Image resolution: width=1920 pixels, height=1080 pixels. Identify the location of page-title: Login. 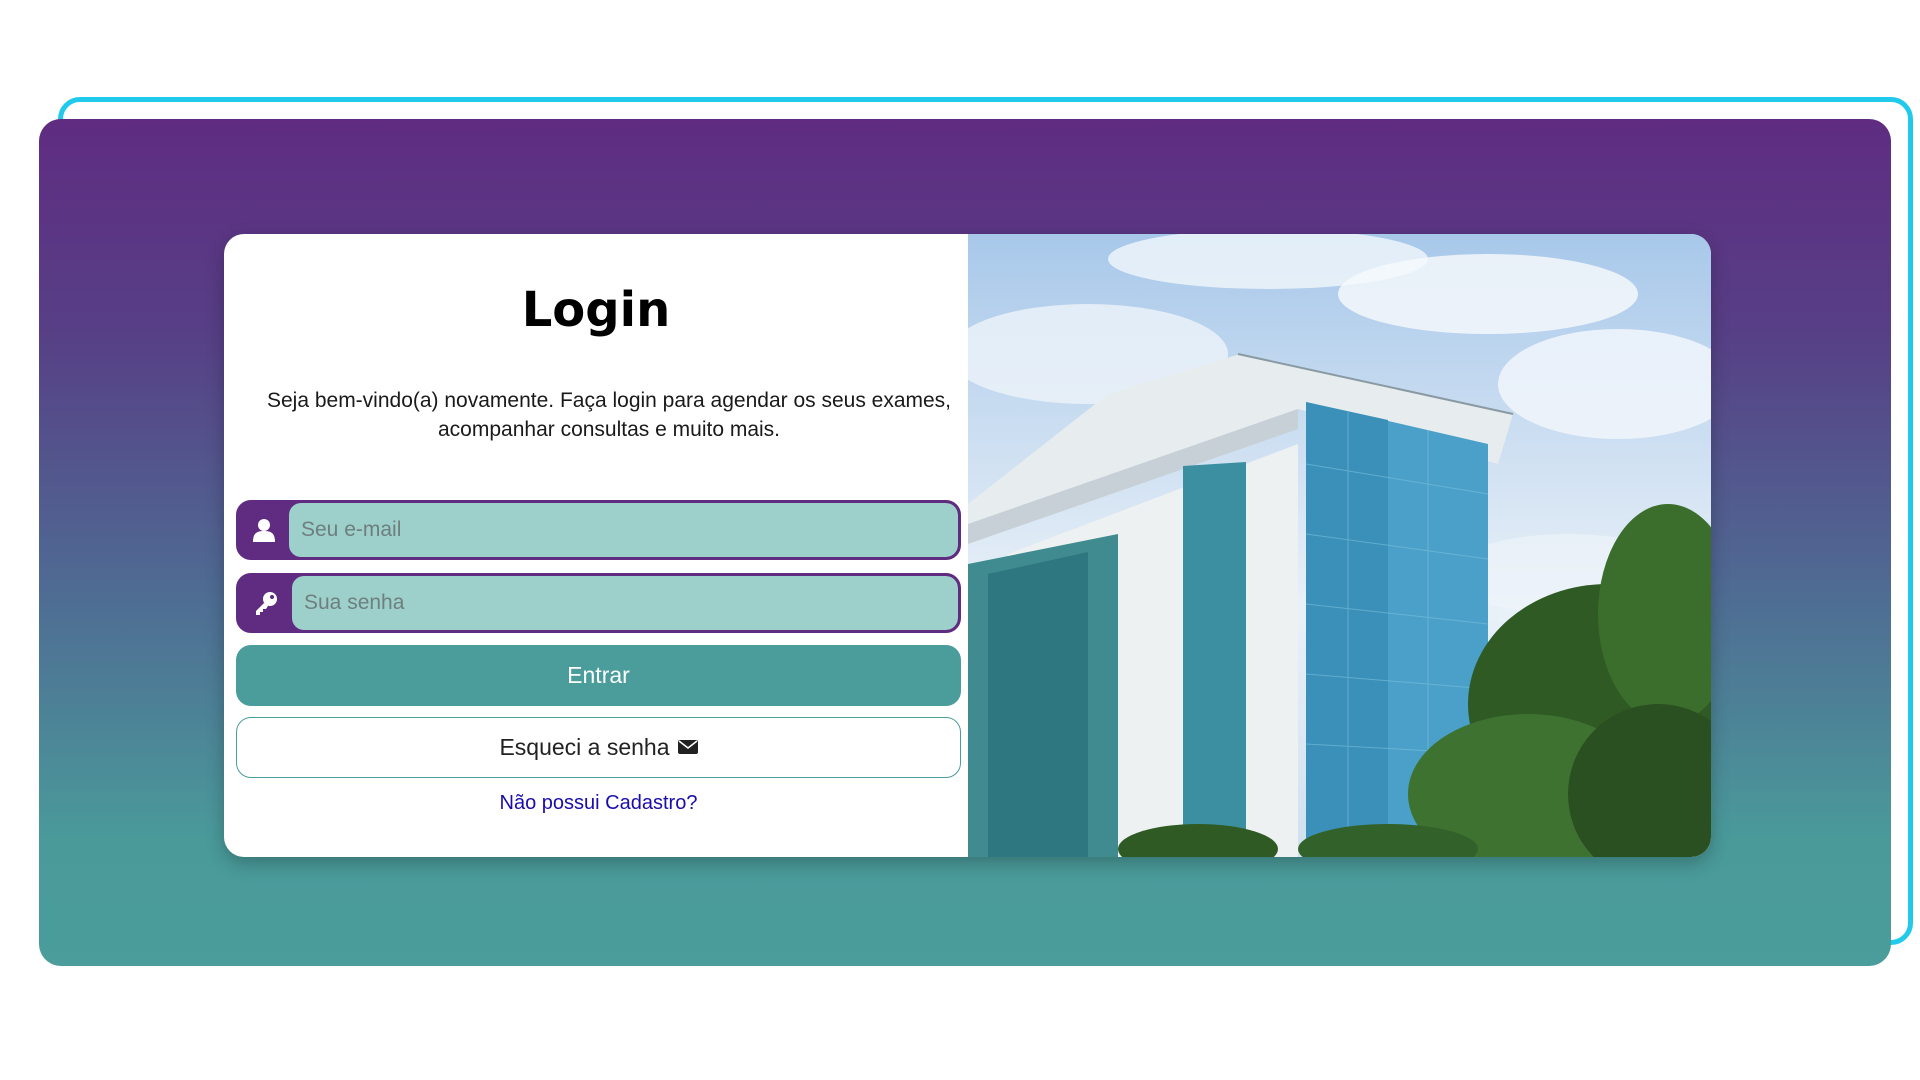
(596, 310).